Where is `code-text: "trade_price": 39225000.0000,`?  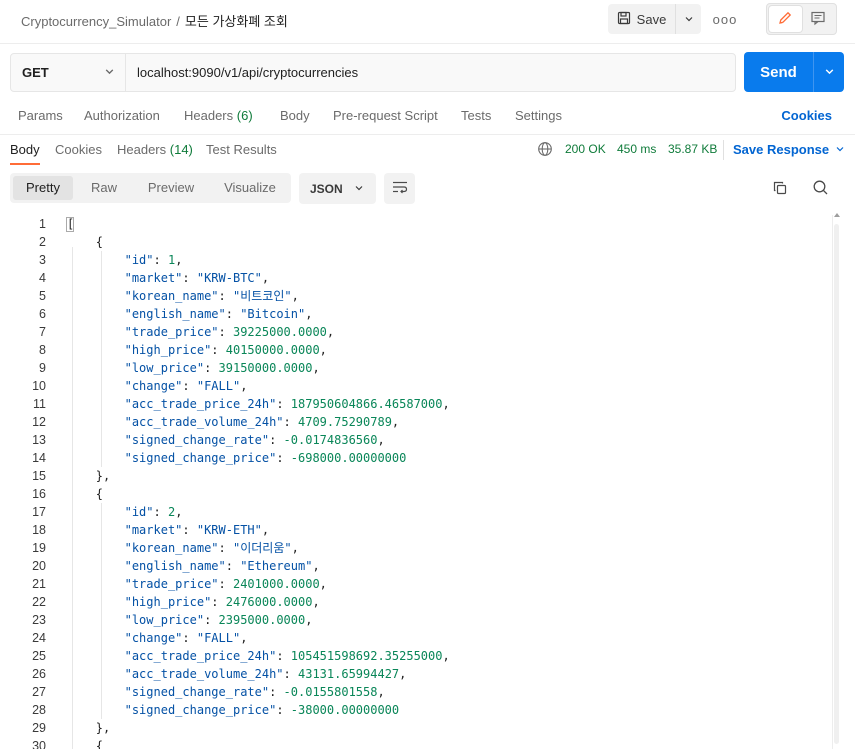
code-text: "trade_price": 39225000.0000, is located at coordinates (230, 332).